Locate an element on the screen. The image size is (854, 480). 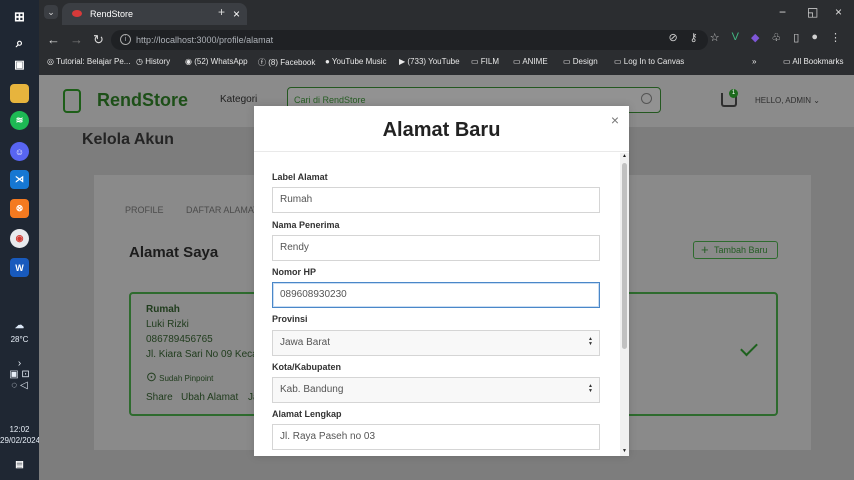
bookmark-star-icon: ☆ is located at coordinates (715, 37).